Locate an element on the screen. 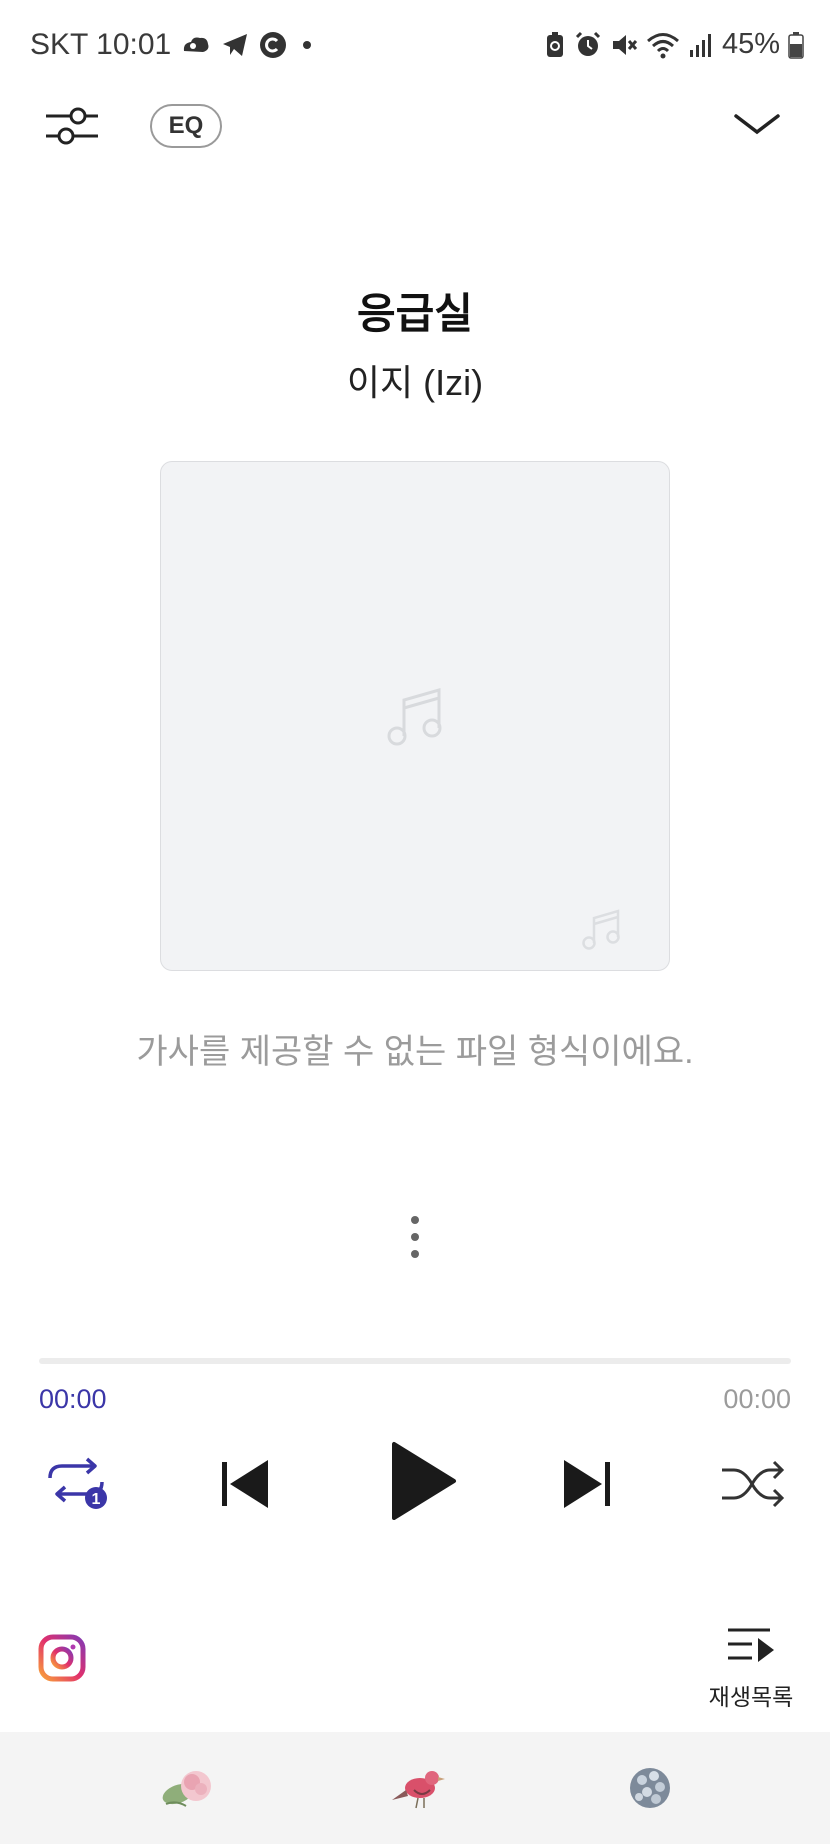 The width and height of the screenshot is (830, 1844). eq-button: EQ is located at coordinates (186, 126).